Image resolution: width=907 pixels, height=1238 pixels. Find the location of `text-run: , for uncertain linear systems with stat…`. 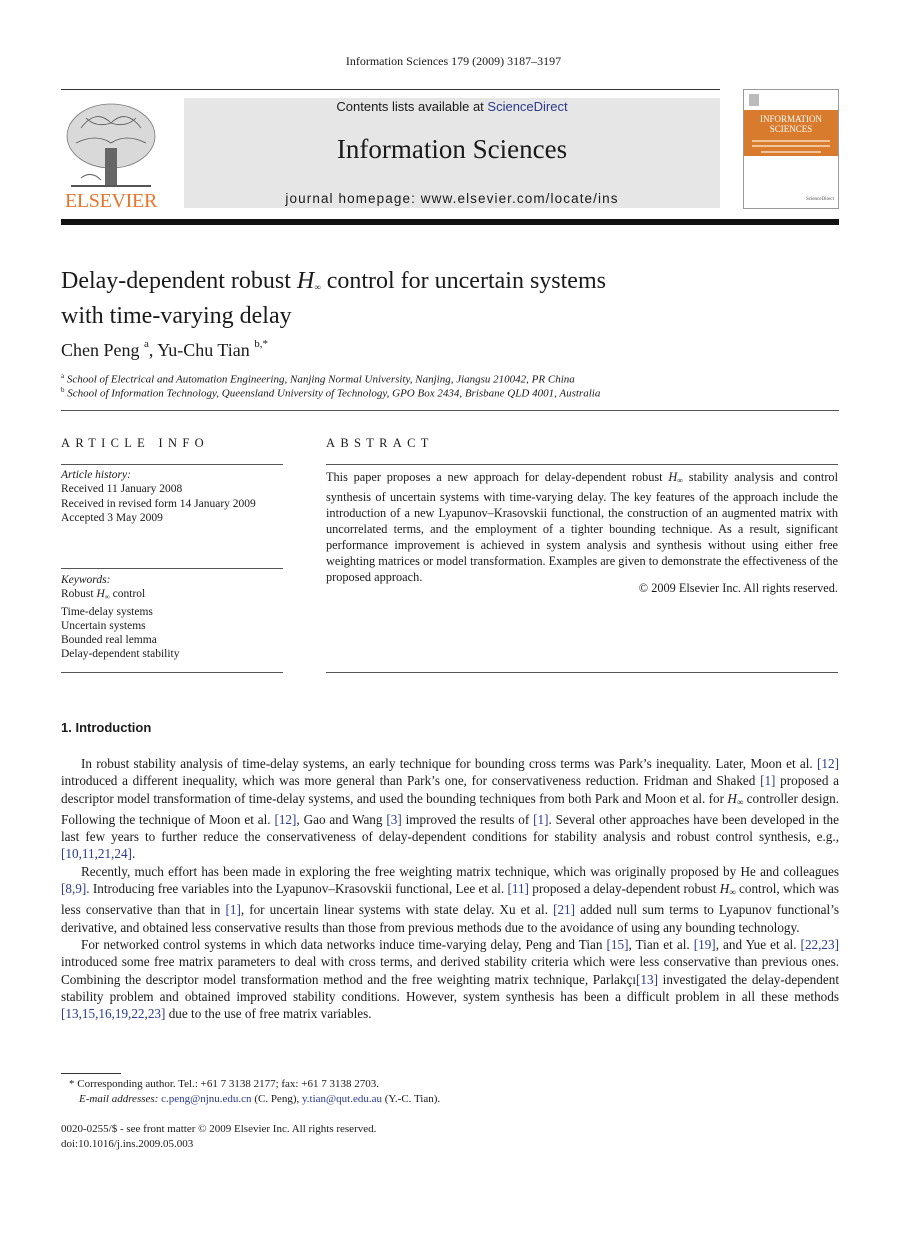

text-run: , for uncertain linear systems with stat… is located at coordinates (397, 910).